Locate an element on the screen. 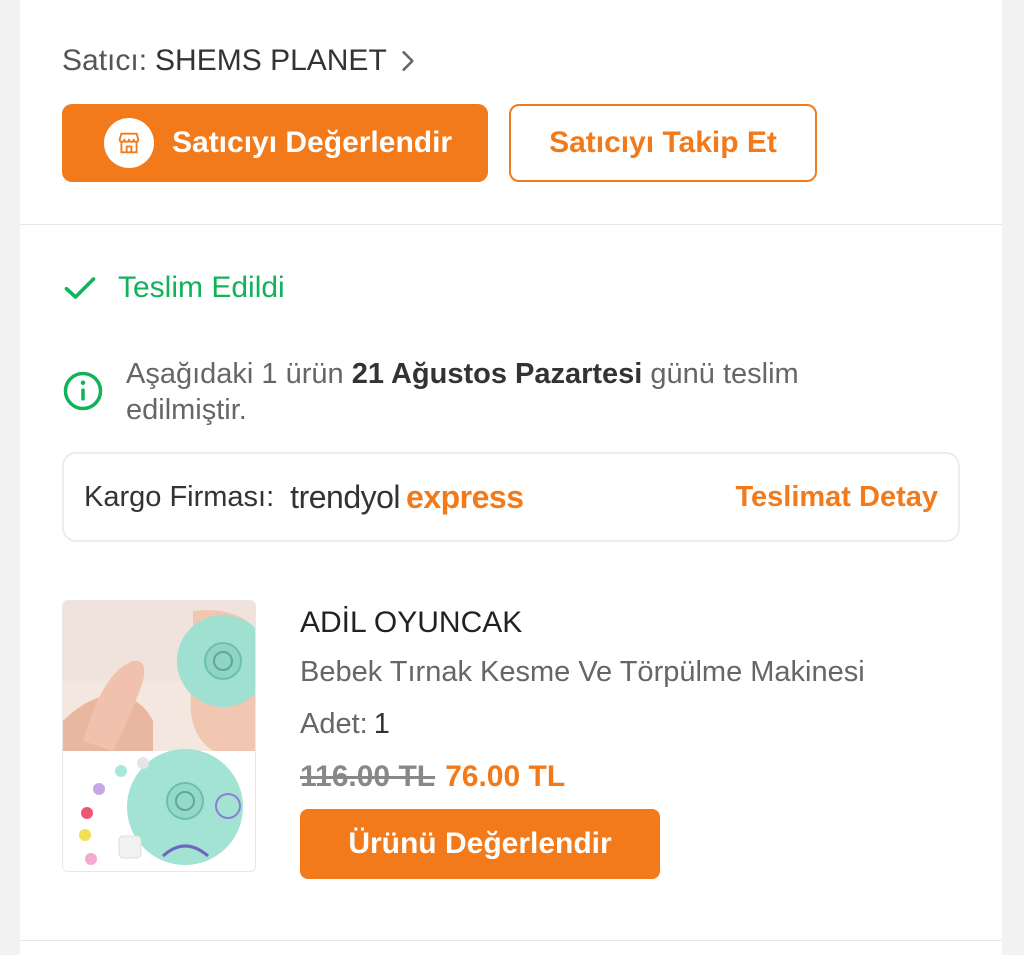  delivery-date: 21 Ağustos Pazartesi is located at coordinates (497, 374).